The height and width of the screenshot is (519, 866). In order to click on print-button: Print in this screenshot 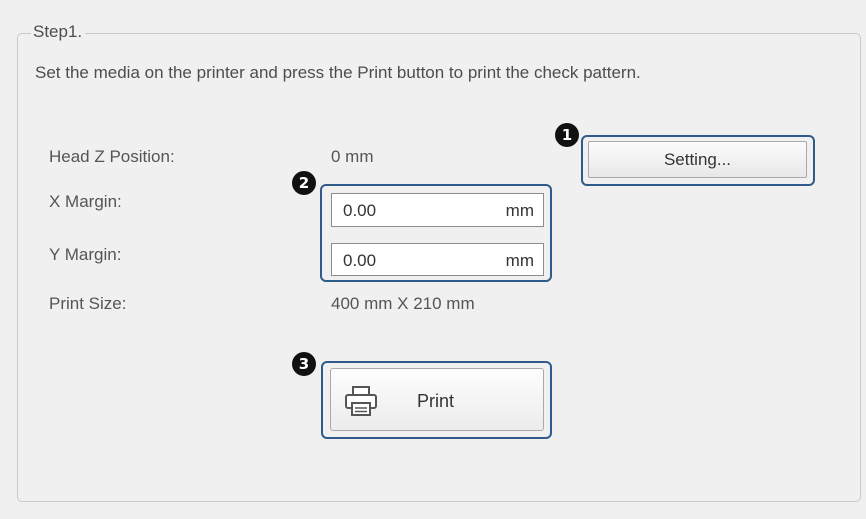, I will do `click(437, 399)`.